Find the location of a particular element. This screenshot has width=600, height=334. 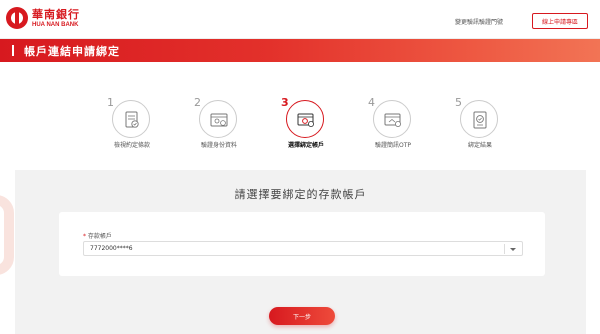

sms-otp-icon is located at coordinates (392, 120).